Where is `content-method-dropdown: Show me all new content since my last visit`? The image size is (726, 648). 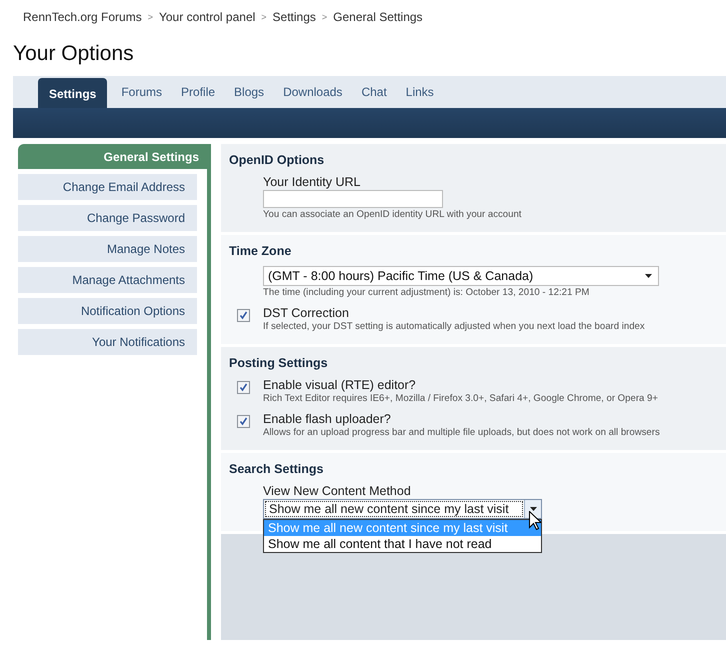 content-method-dropdown: Show me all new content since my last visit is located at coordinates (402, 509).